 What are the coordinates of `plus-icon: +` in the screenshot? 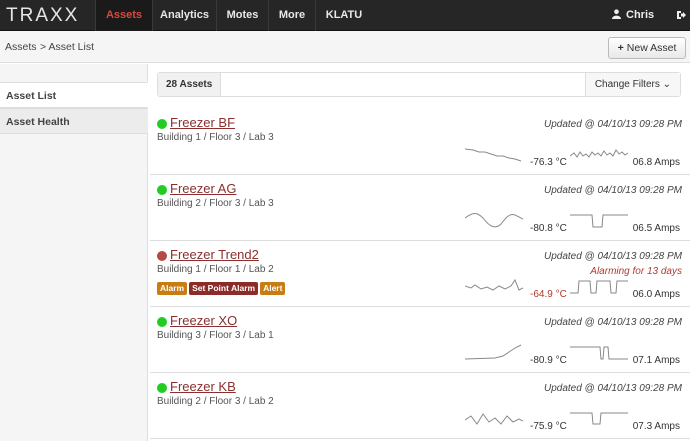 It's located at (620, 48).